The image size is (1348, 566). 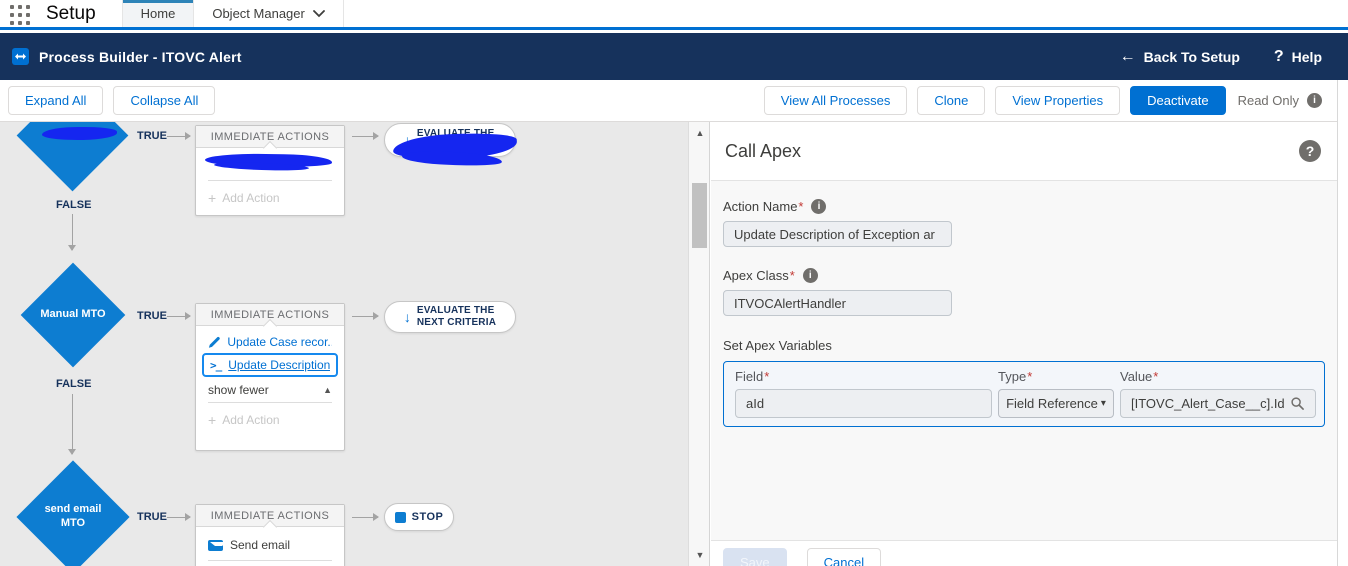 I want to click on down-arrow-icon: ↓, so click(x=407, y=317).